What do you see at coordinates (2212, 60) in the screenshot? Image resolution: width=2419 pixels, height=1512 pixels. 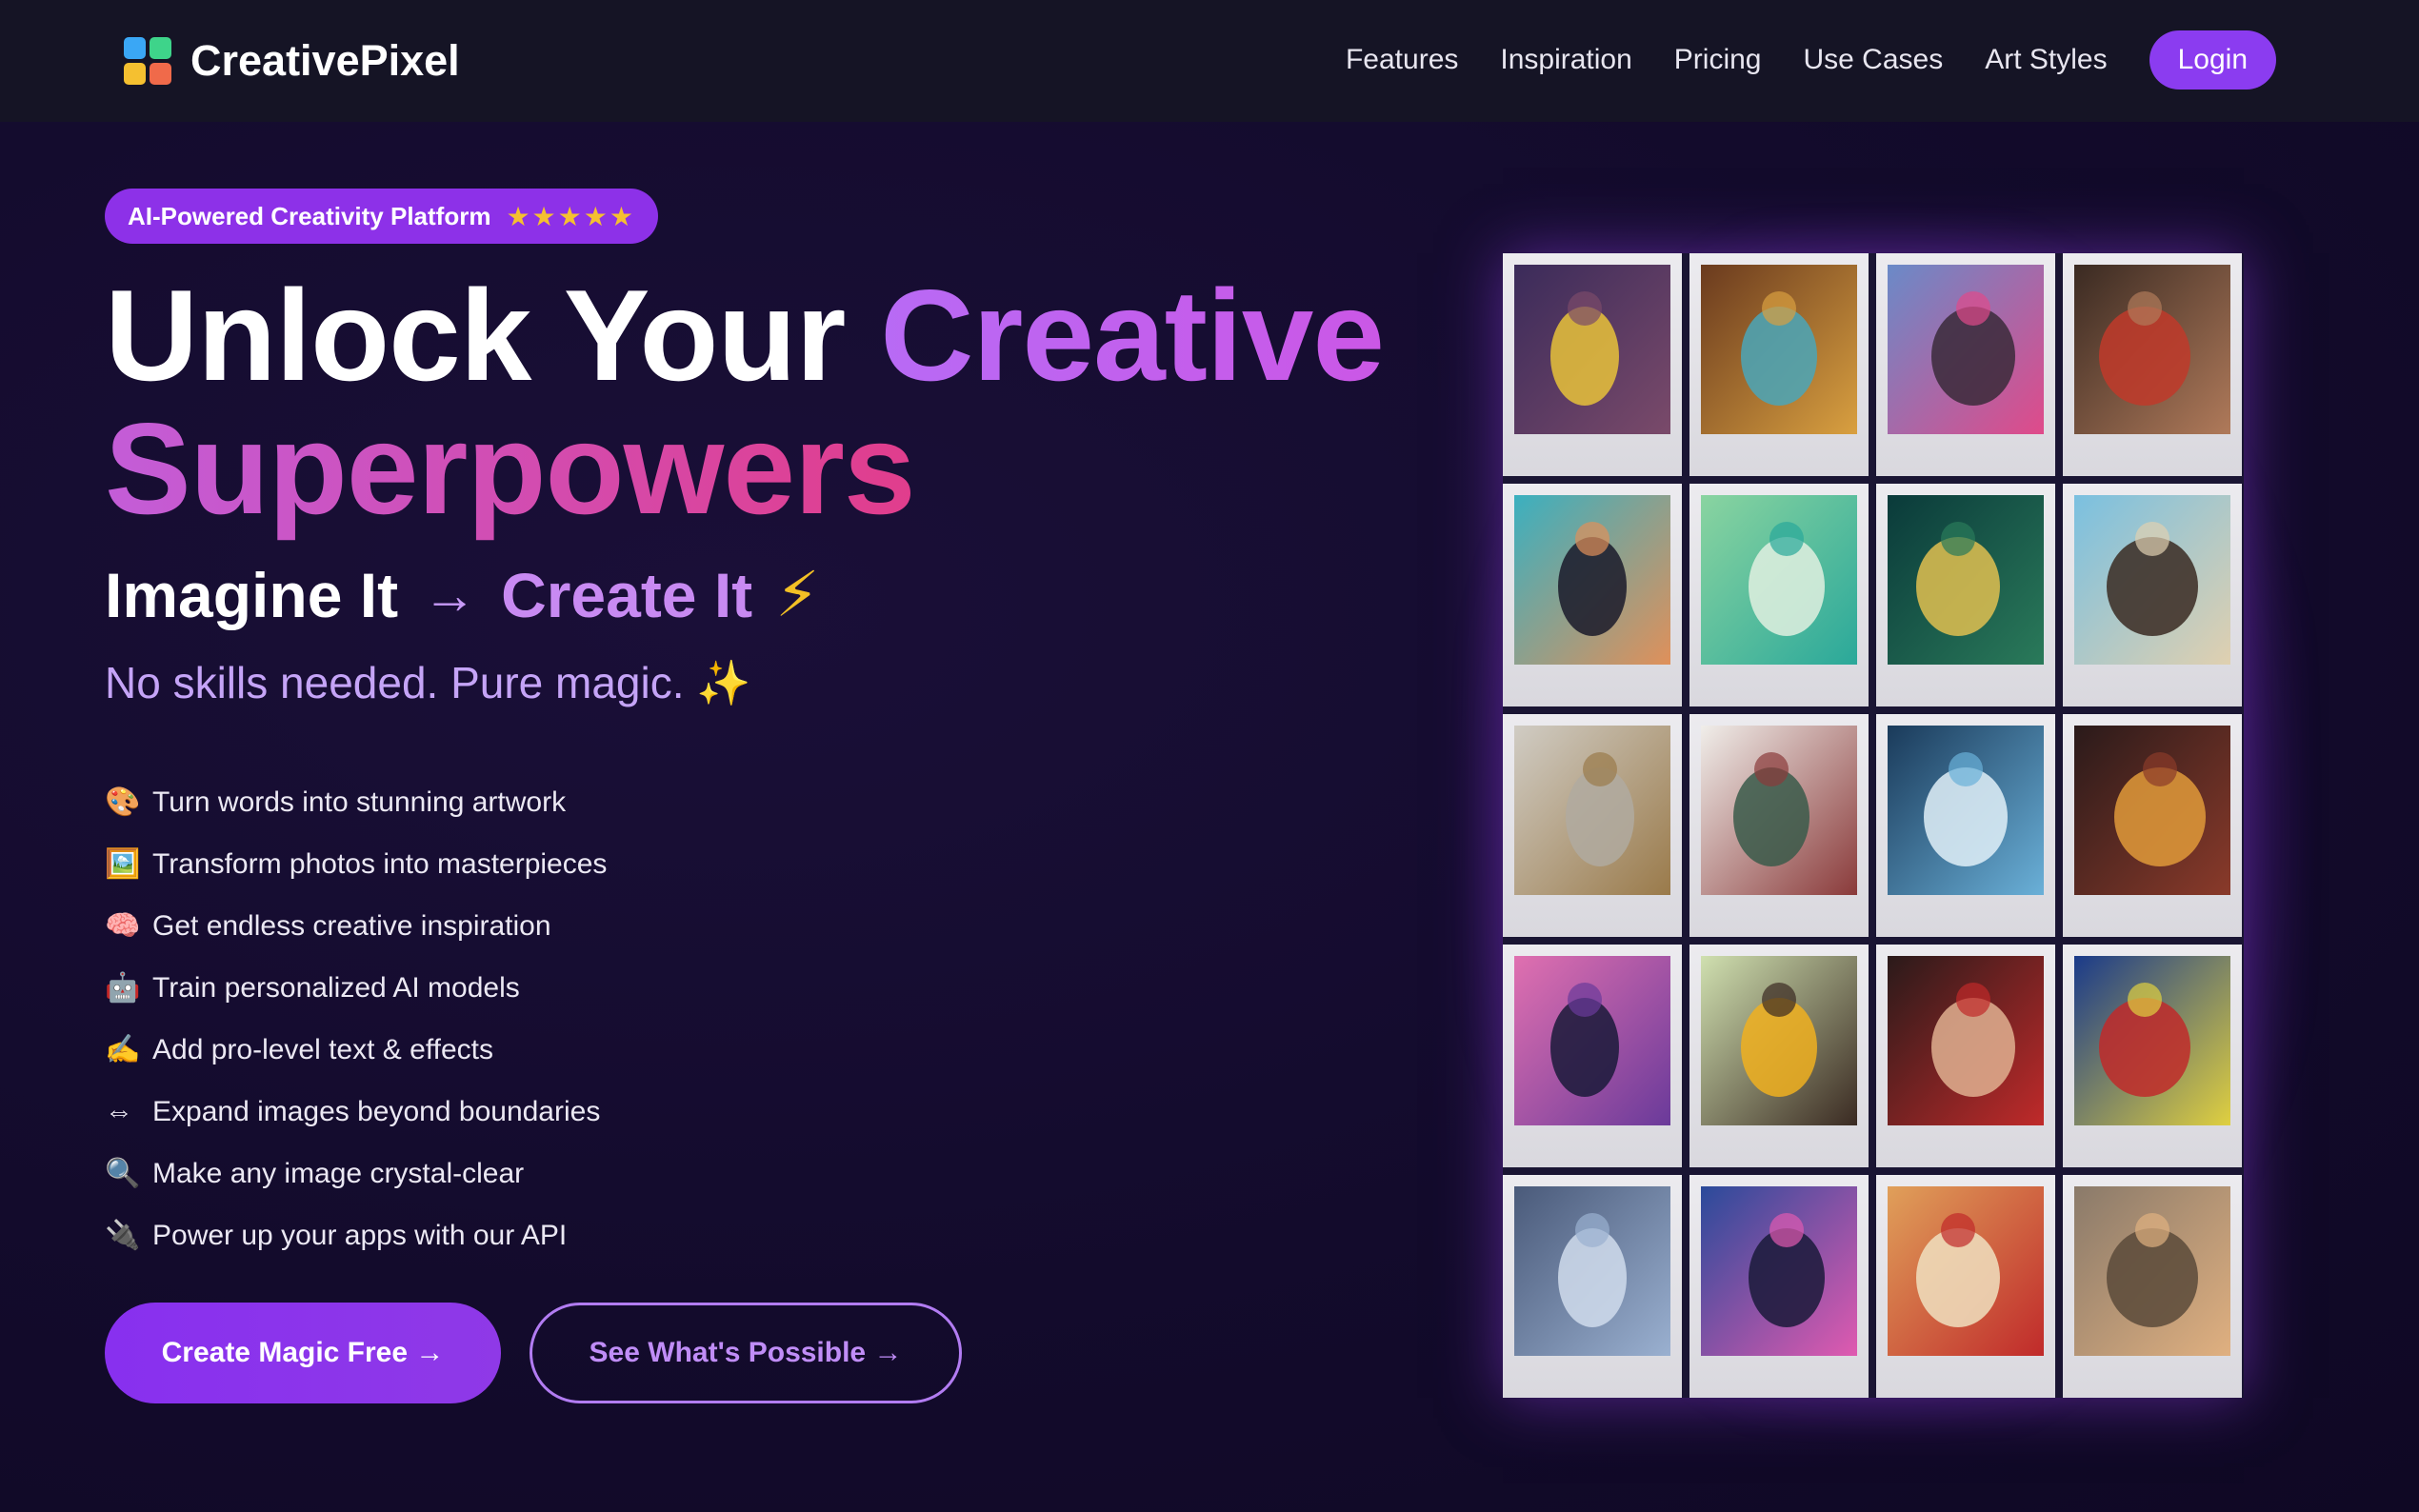 I see `login-button: Login` at bounding box center [2212, 60].